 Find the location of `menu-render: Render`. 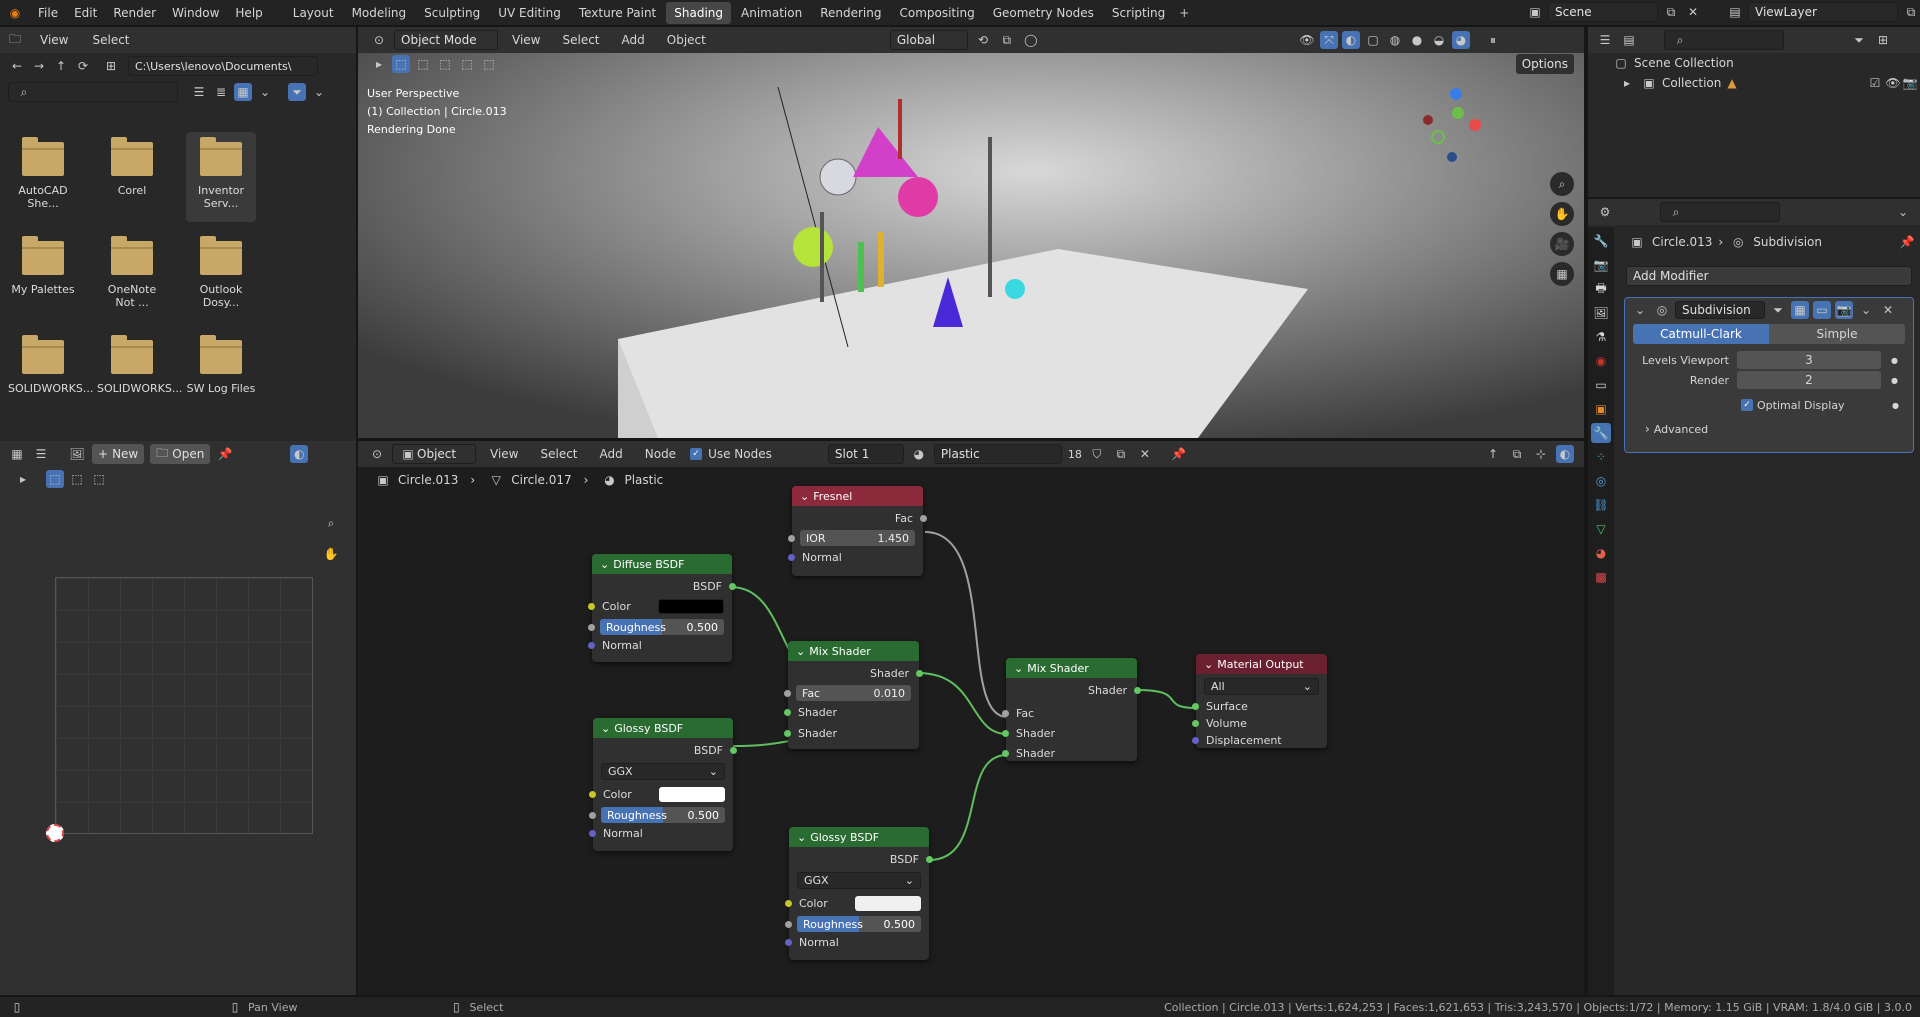

menu-render: Render is located at coordinates (134, 12).